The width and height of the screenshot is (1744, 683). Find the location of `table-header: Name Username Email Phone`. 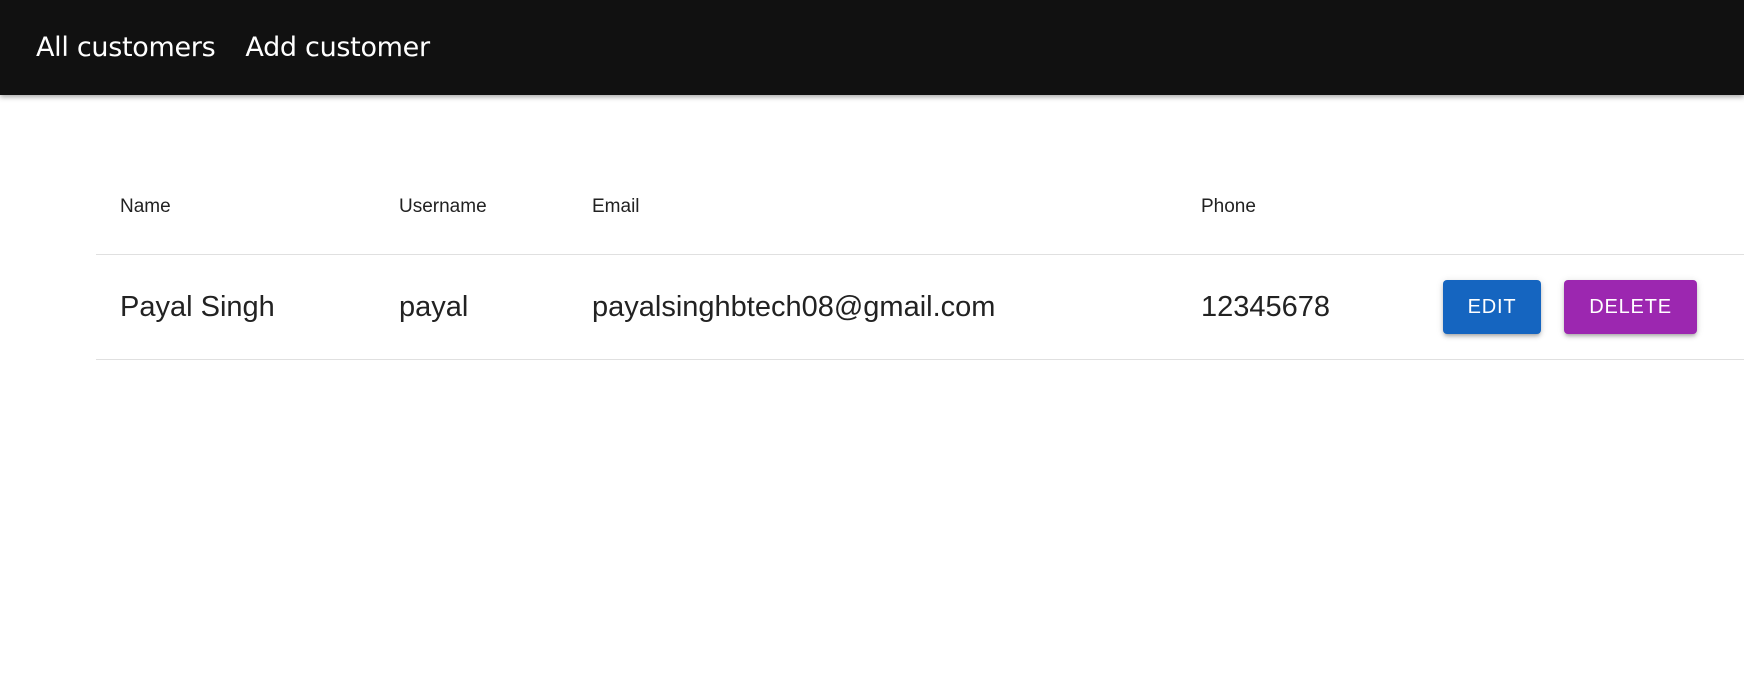

table-header: Name Username Email Phone is located at coordinates (920, 207).